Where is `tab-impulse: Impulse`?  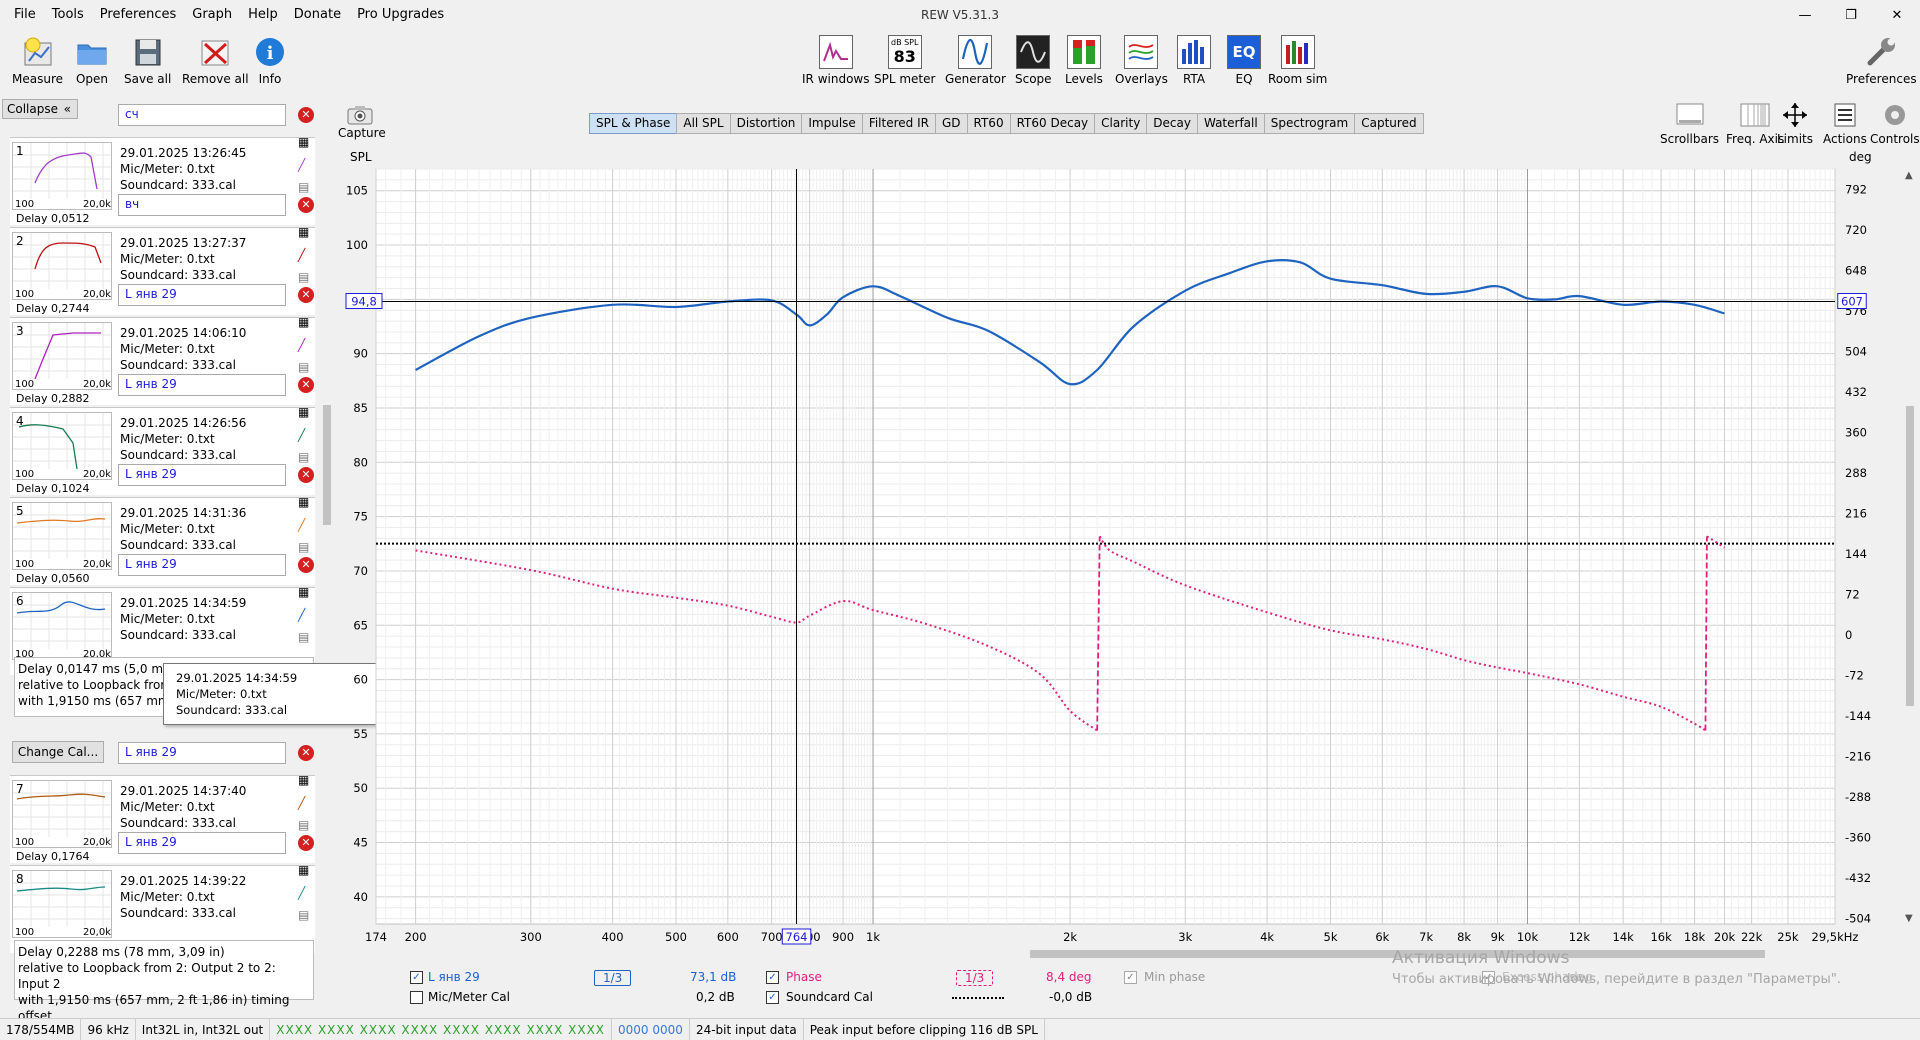
tab-impulse: Impulse is located at coordinates (832, 123).